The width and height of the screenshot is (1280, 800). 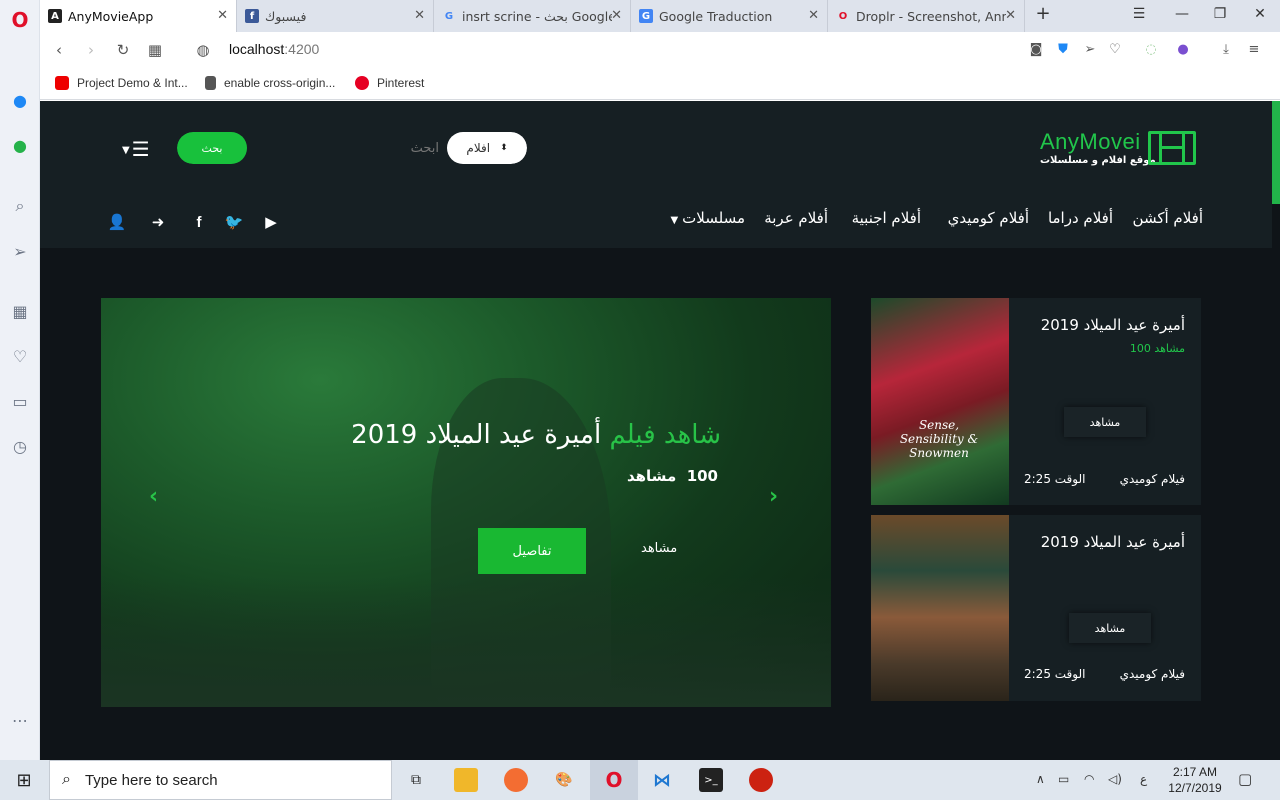 I want to click on reload-icon: ↻, so click(x=123, y=50).